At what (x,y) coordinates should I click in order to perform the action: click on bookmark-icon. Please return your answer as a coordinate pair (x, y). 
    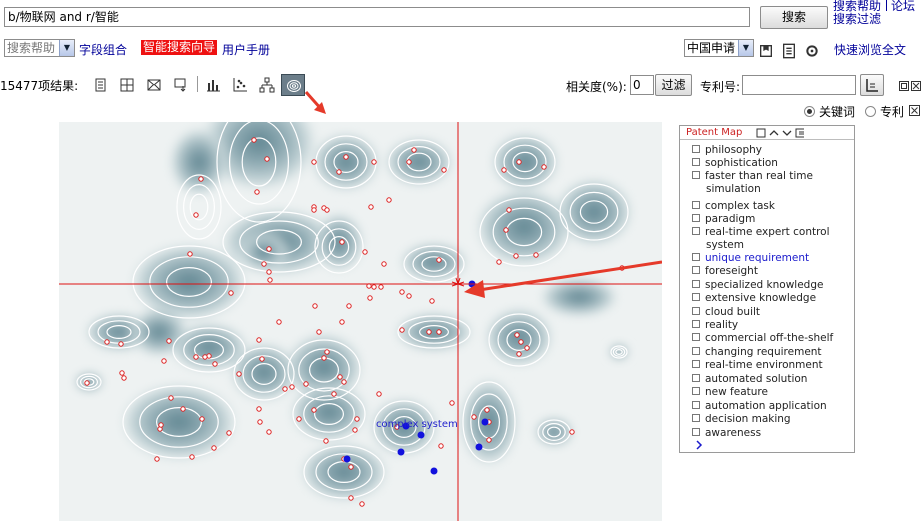
    Looking at the image, I should click on (764, 49).